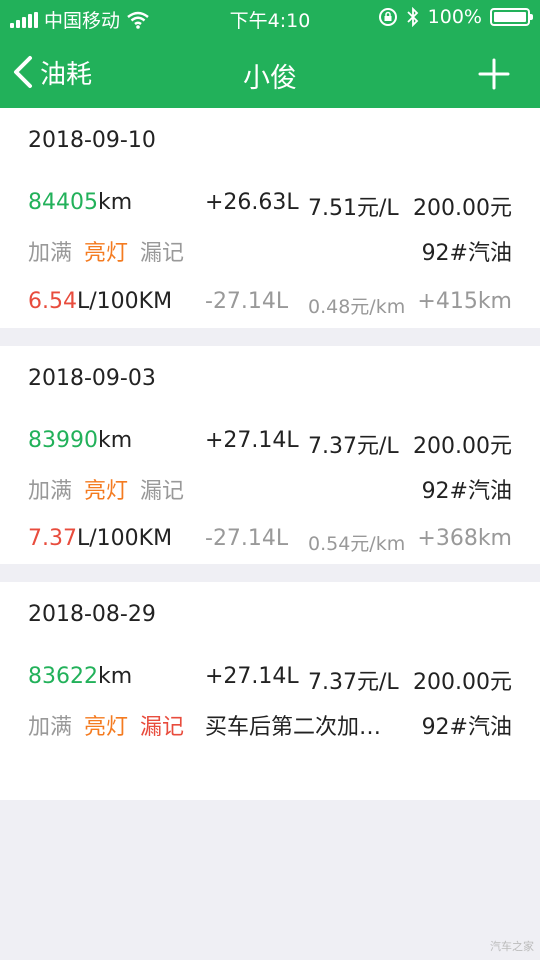  I want to click on battery-percent: 100%, so click(454, 17).